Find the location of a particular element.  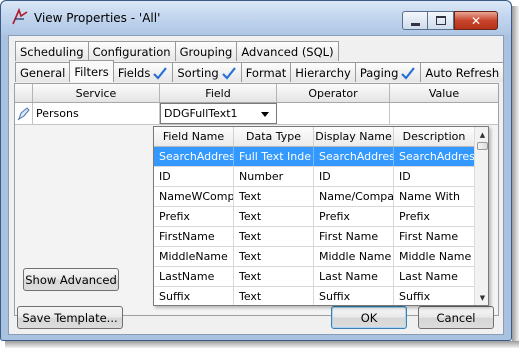

dropdown-arrow-icon is located at coordinates (265, 114).